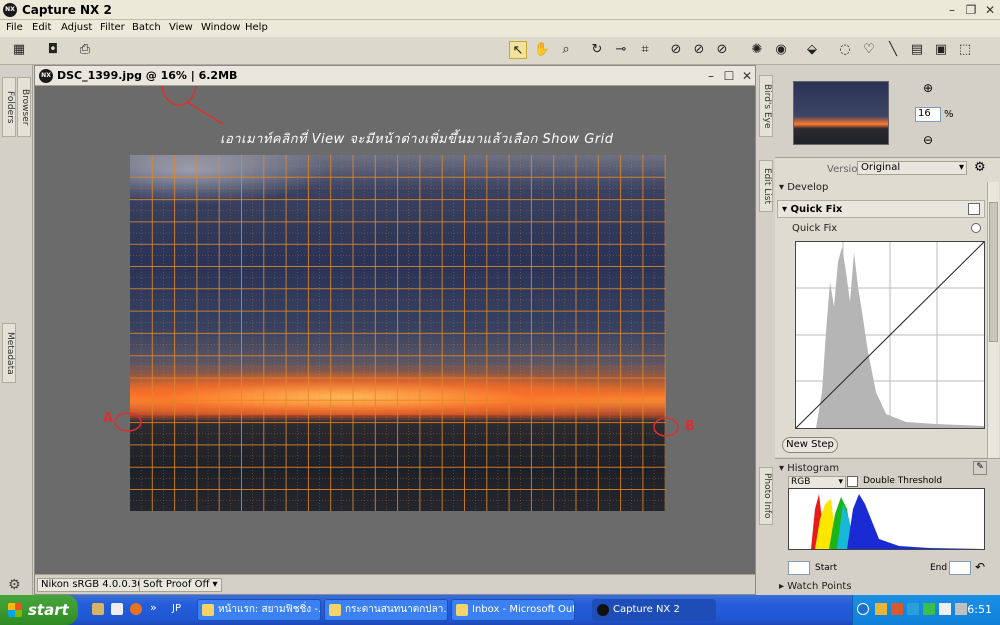 The width and height of the screenshot is (1000, 625). What do you see at coordinates (395, 584) in the screenshot?
I see `status-bar: Nikon sRGB 4.0.0.3001 Soft Proof Off ▾` at bounding box center [395, 584].